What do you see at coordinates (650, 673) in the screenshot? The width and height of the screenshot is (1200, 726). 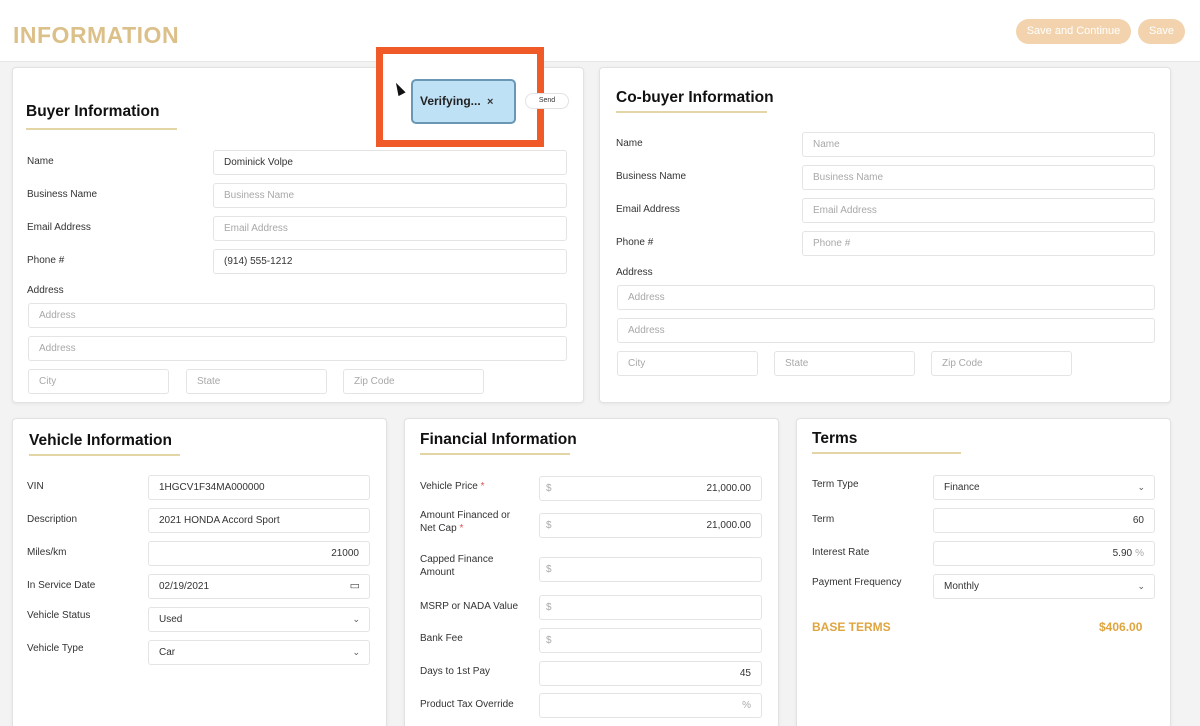 I see `days-to-first-pay-input: 45` at bounding box center [650, 673].